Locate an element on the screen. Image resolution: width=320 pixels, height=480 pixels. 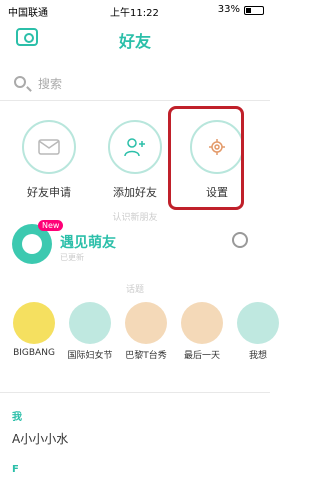
topic-item: 最后一天 is located at coordinates (202, 331).